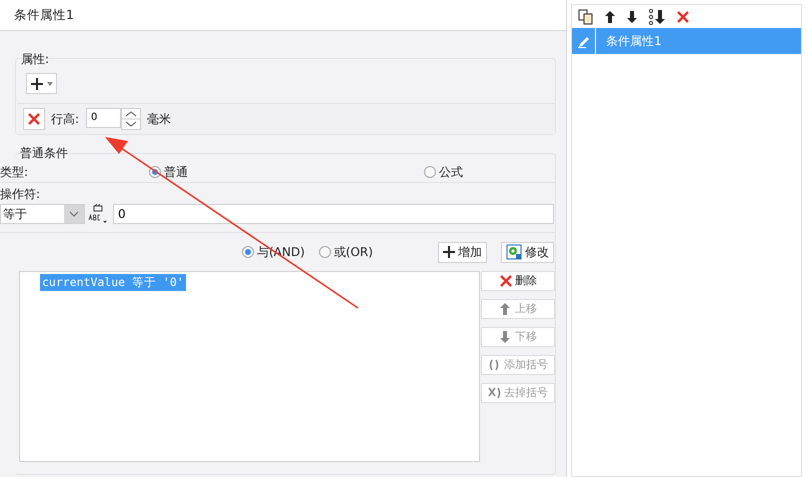 The width and height of the screenshot is (806, 477). I want to click on panel-title: 条件属性1, so click(44, 15).